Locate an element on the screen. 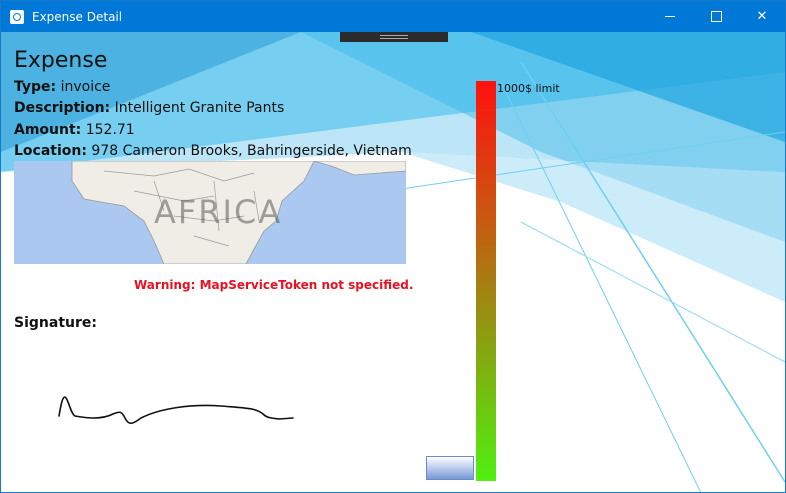 This screenshot has height=493, width=786. location-map: AFRICA is located at coordinates (210, 212).